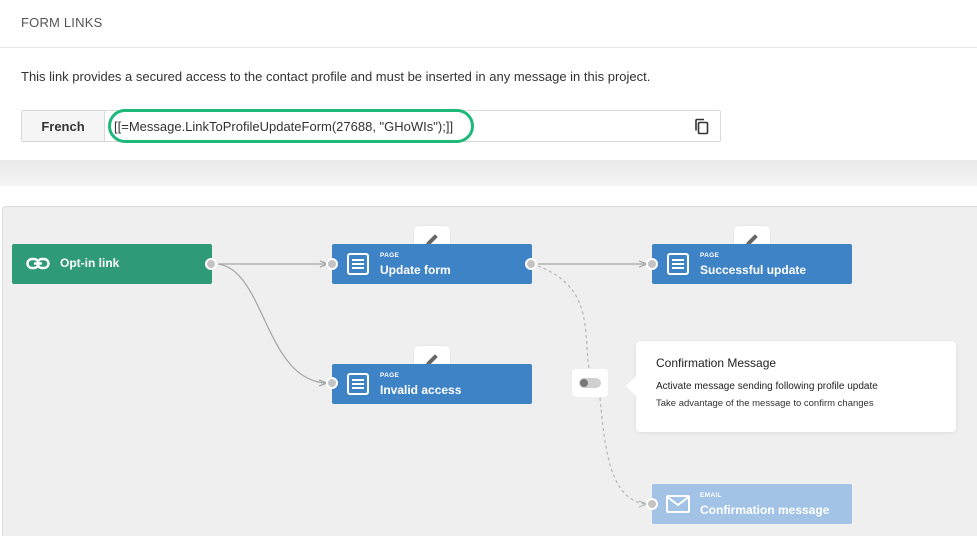 The width and height of the screenshot is (977, 536). Describe the element at coordinates (421, 390) in the screenshot. I see `invalid-access-label: Invalid access` at that location.